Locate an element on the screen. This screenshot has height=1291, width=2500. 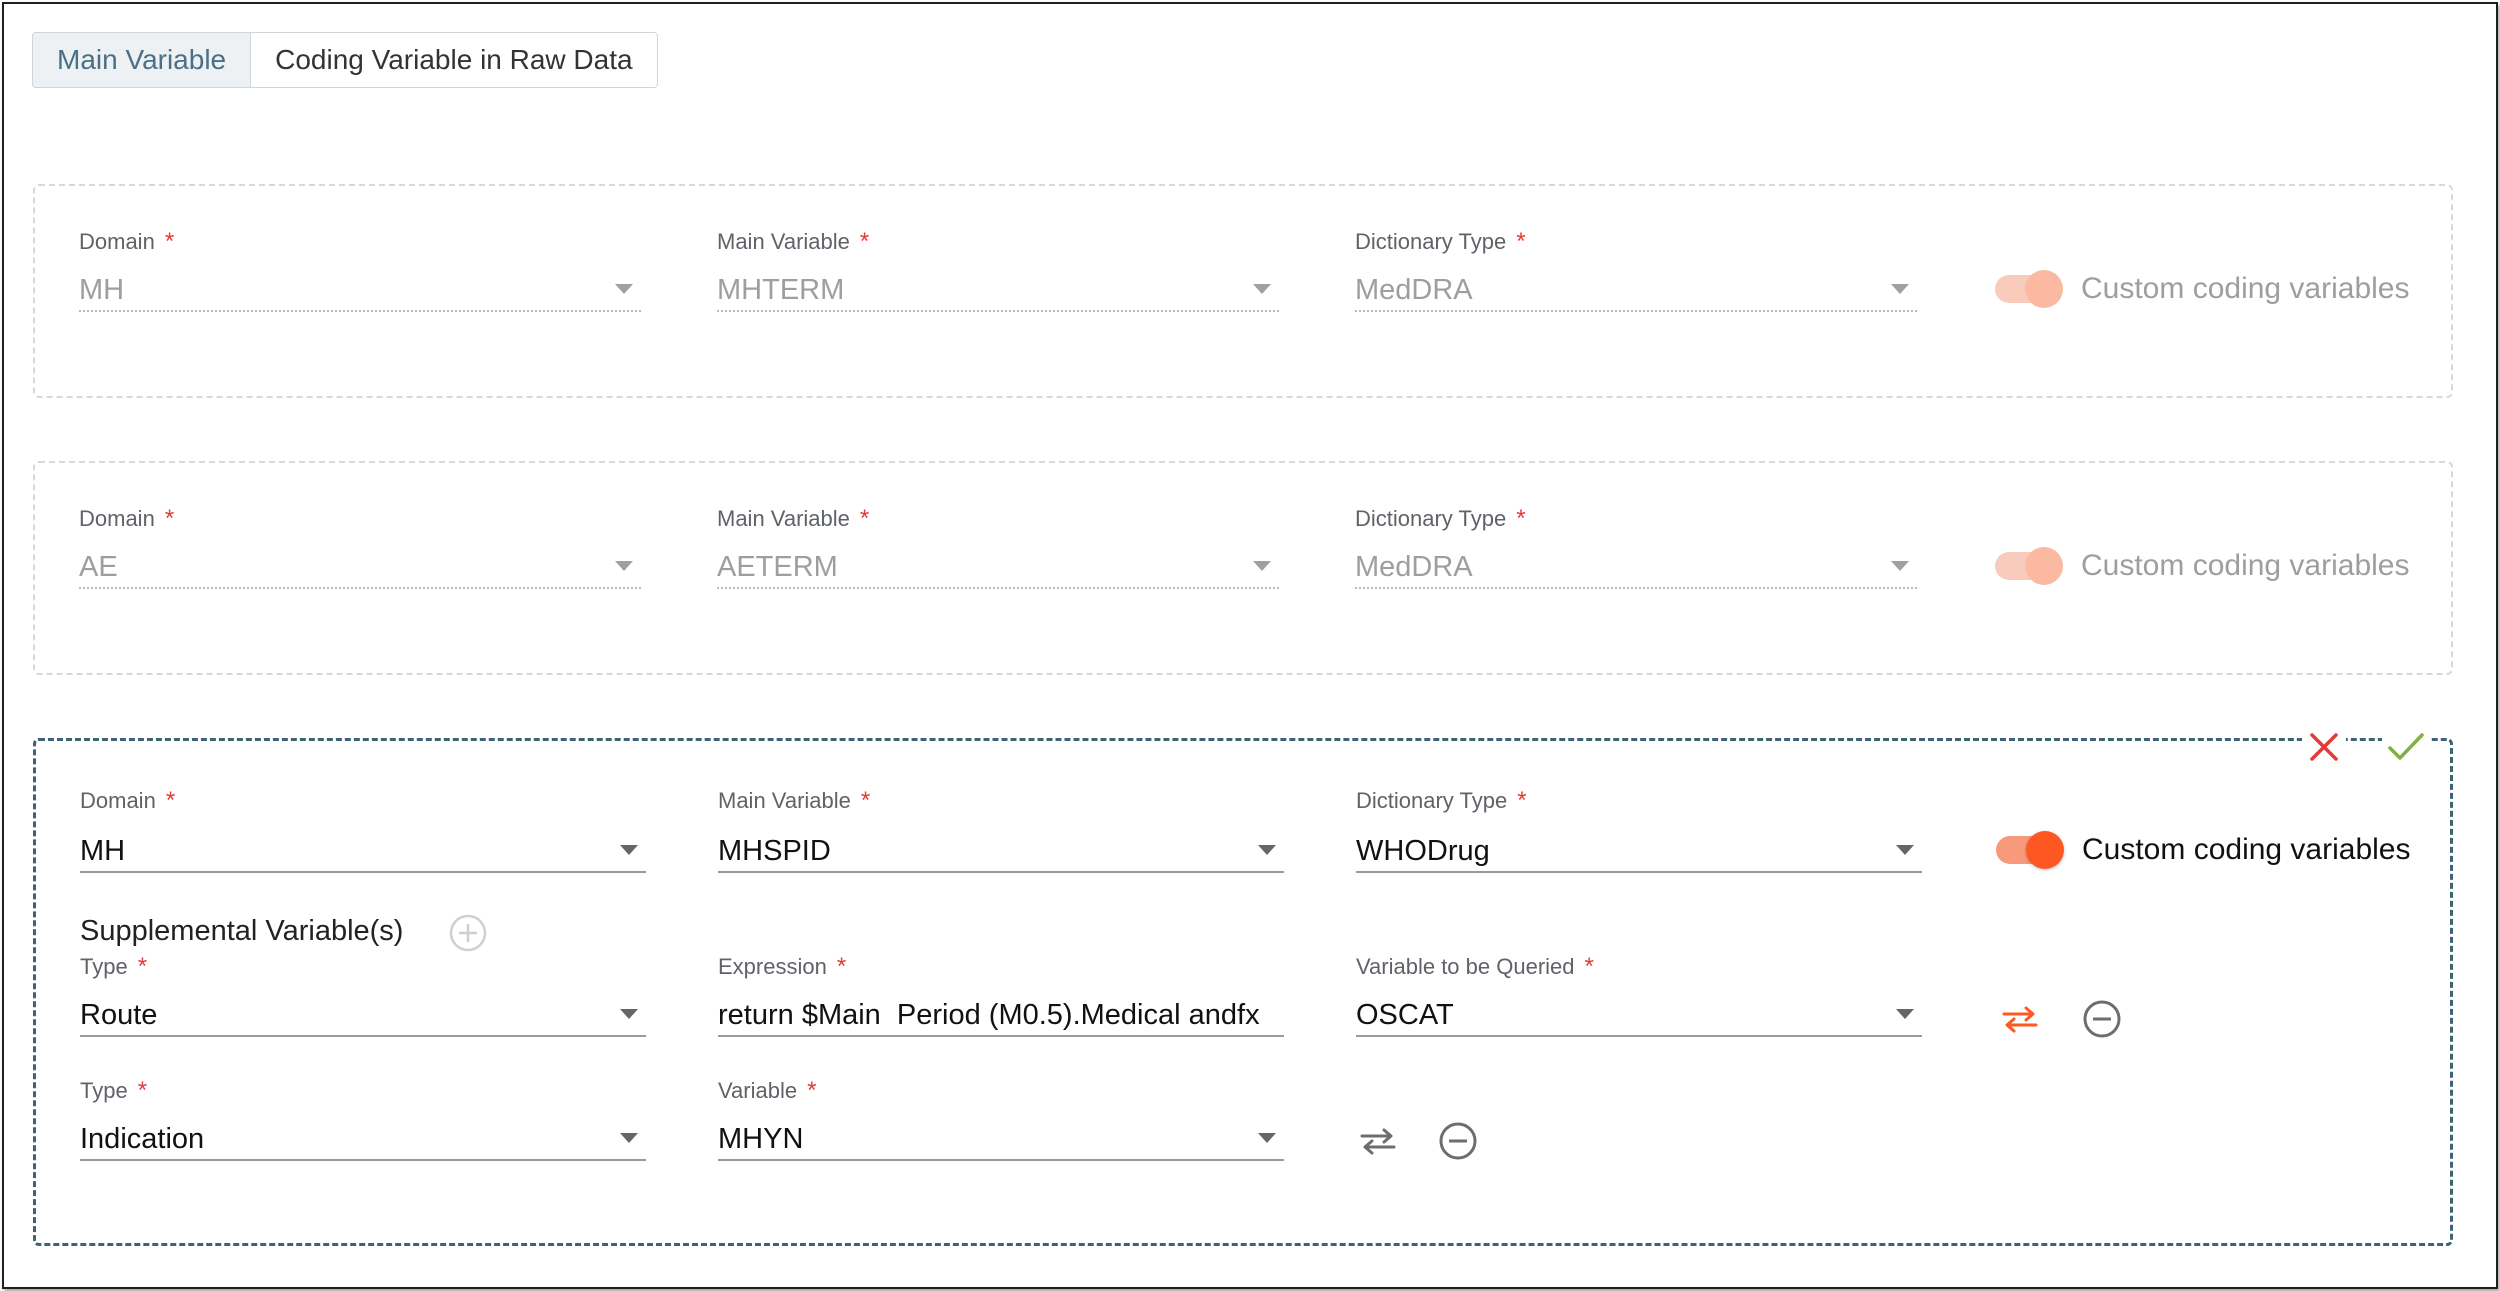
variable-field: Variable * MHYN is located at coordinates (1001, 1122).